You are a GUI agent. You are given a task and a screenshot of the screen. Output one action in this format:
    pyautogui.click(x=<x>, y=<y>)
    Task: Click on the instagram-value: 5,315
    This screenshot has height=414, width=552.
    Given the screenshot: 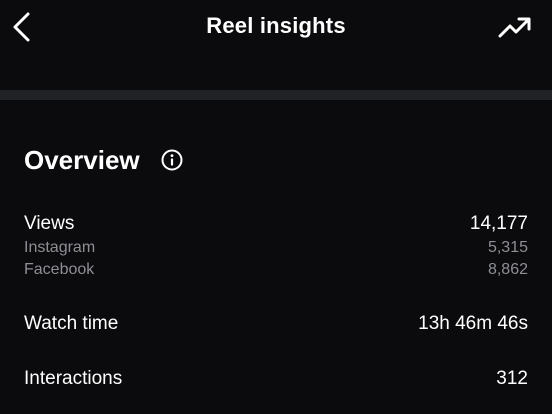 What is the action you would take?
    pyautogui.click(x=507, y=247)
    